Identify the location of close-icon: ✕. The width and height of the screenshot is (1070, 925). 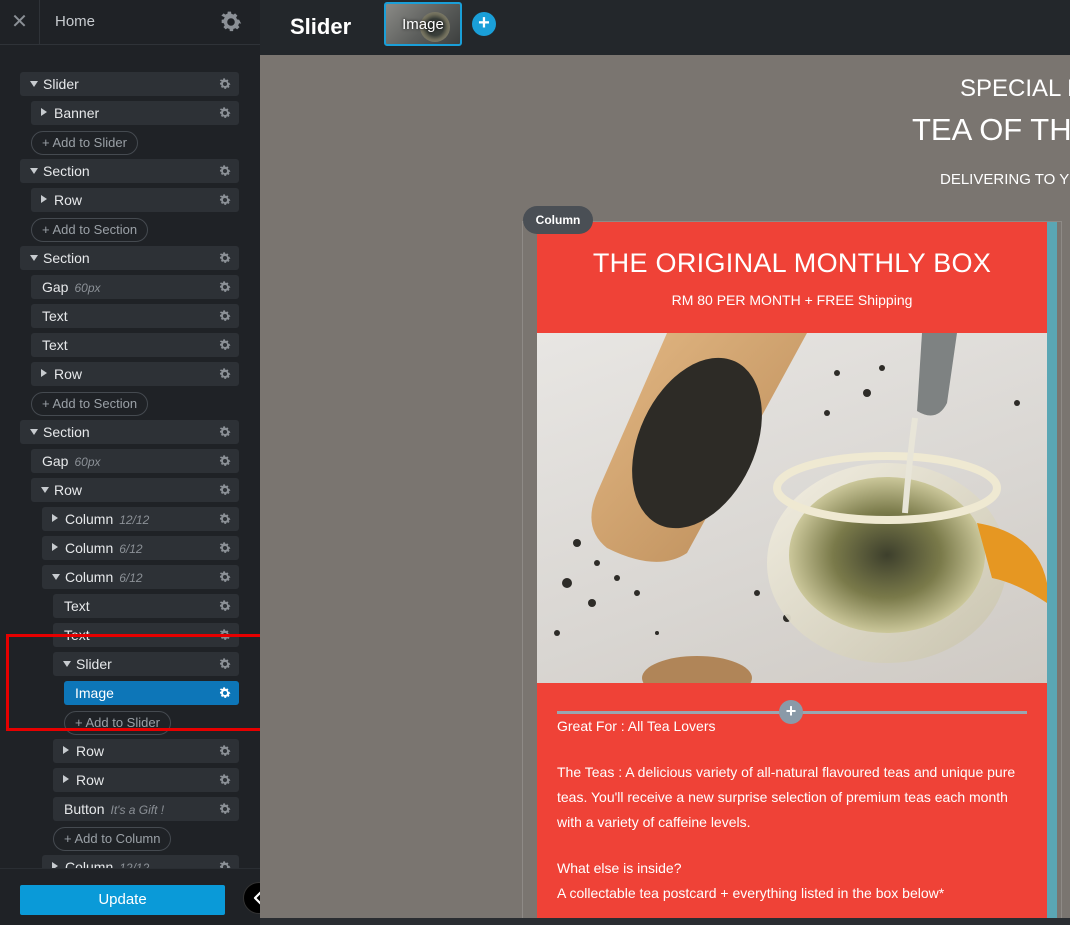
(20, 22).